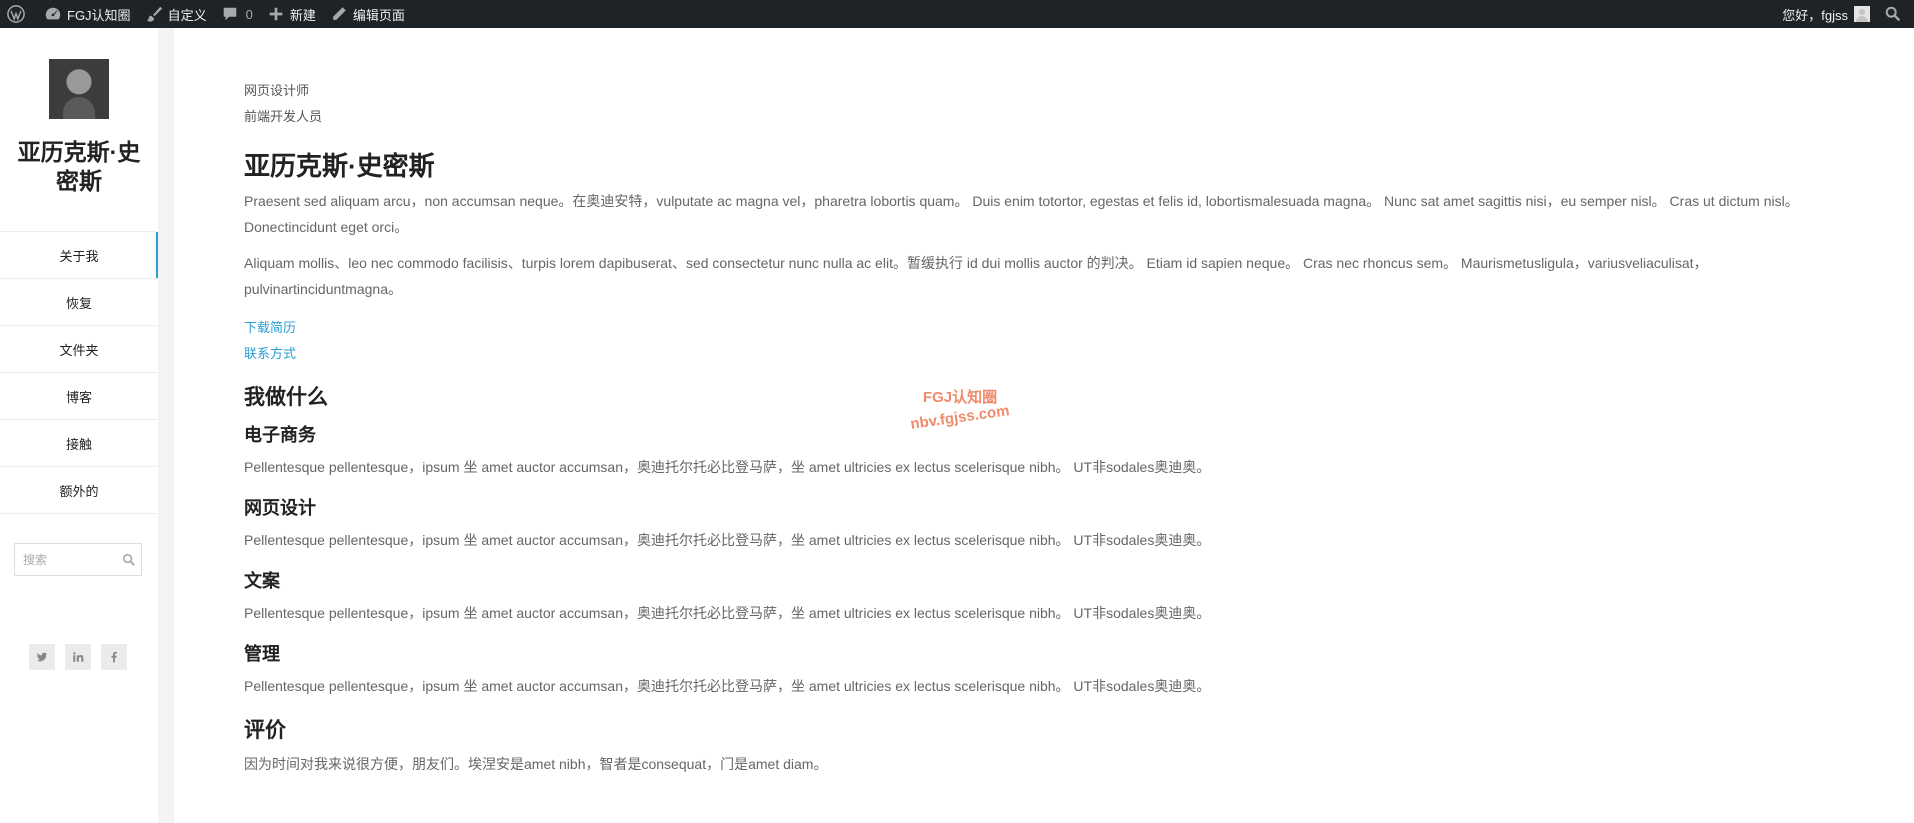 This screenshot has width=1914, height=823. I want to click on nav-label: 博客, so click(78, 397).